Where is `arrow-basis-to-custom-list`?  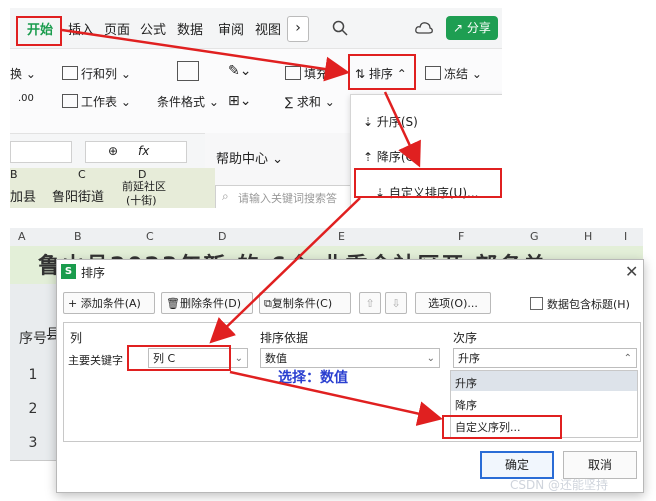
arrow-basis-to-custom-list is located at coordinates (336, 398).